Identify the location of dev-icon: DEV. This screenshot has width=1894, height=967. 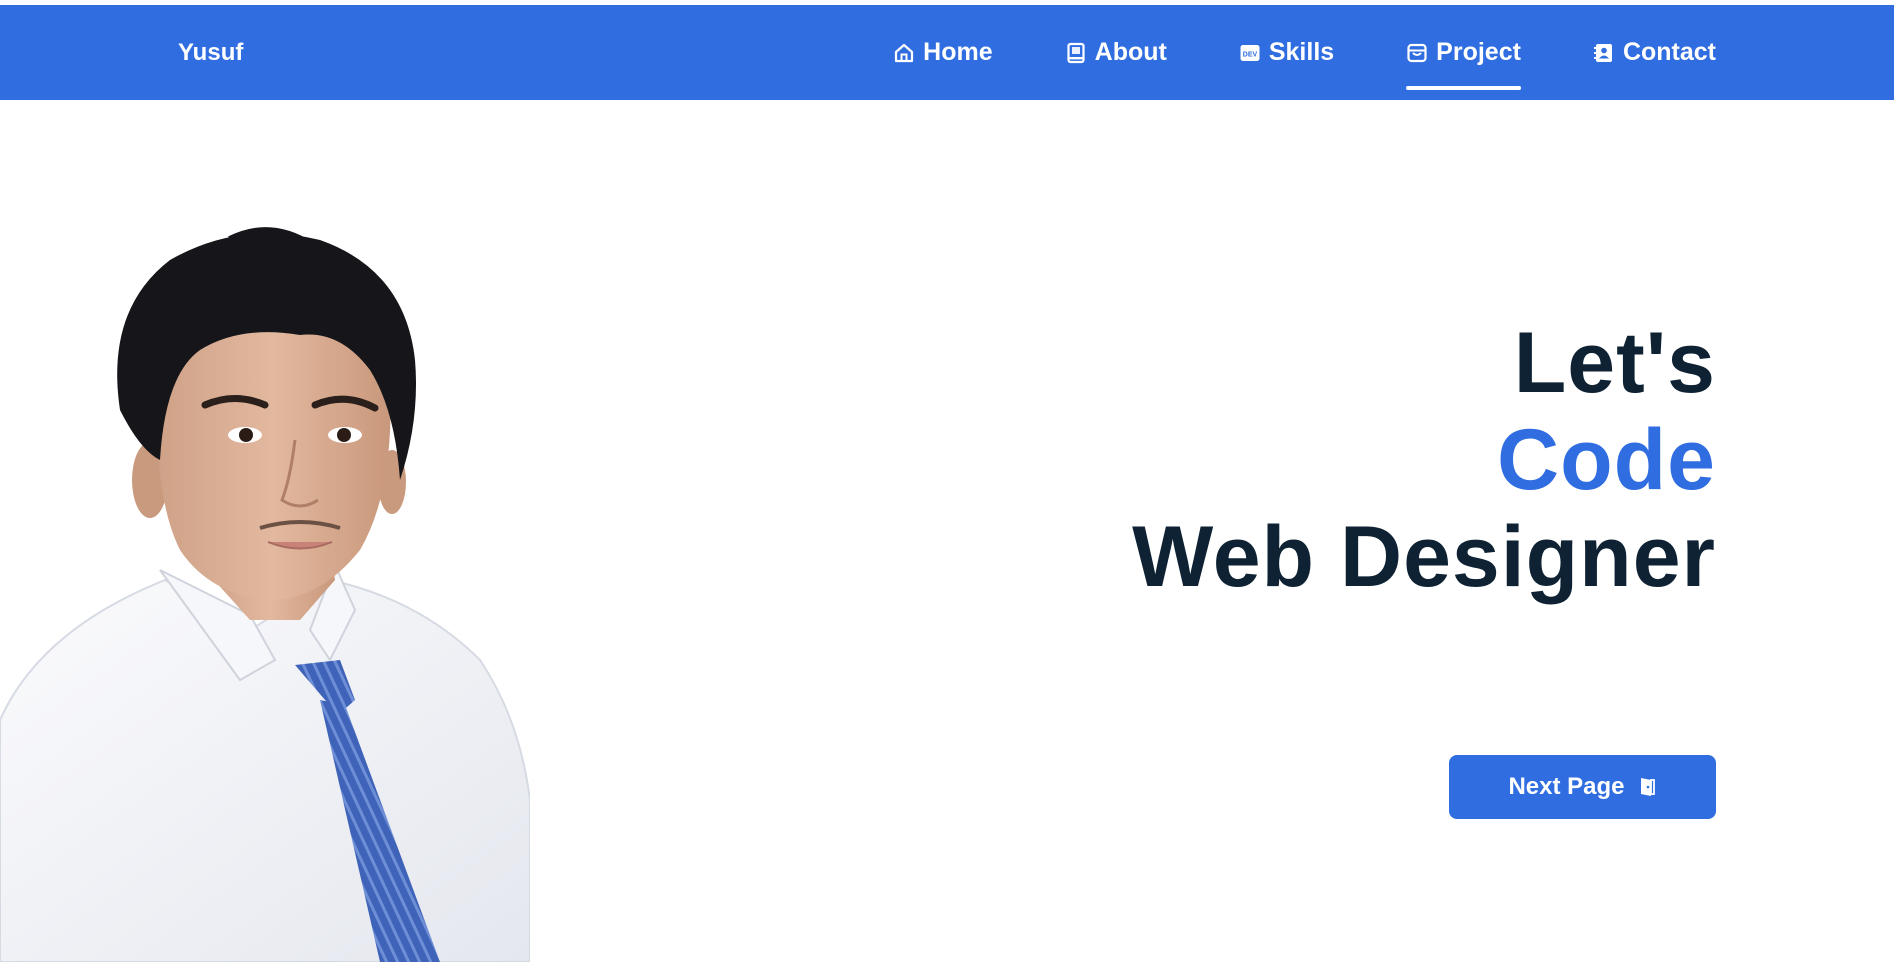
(1250, 53).